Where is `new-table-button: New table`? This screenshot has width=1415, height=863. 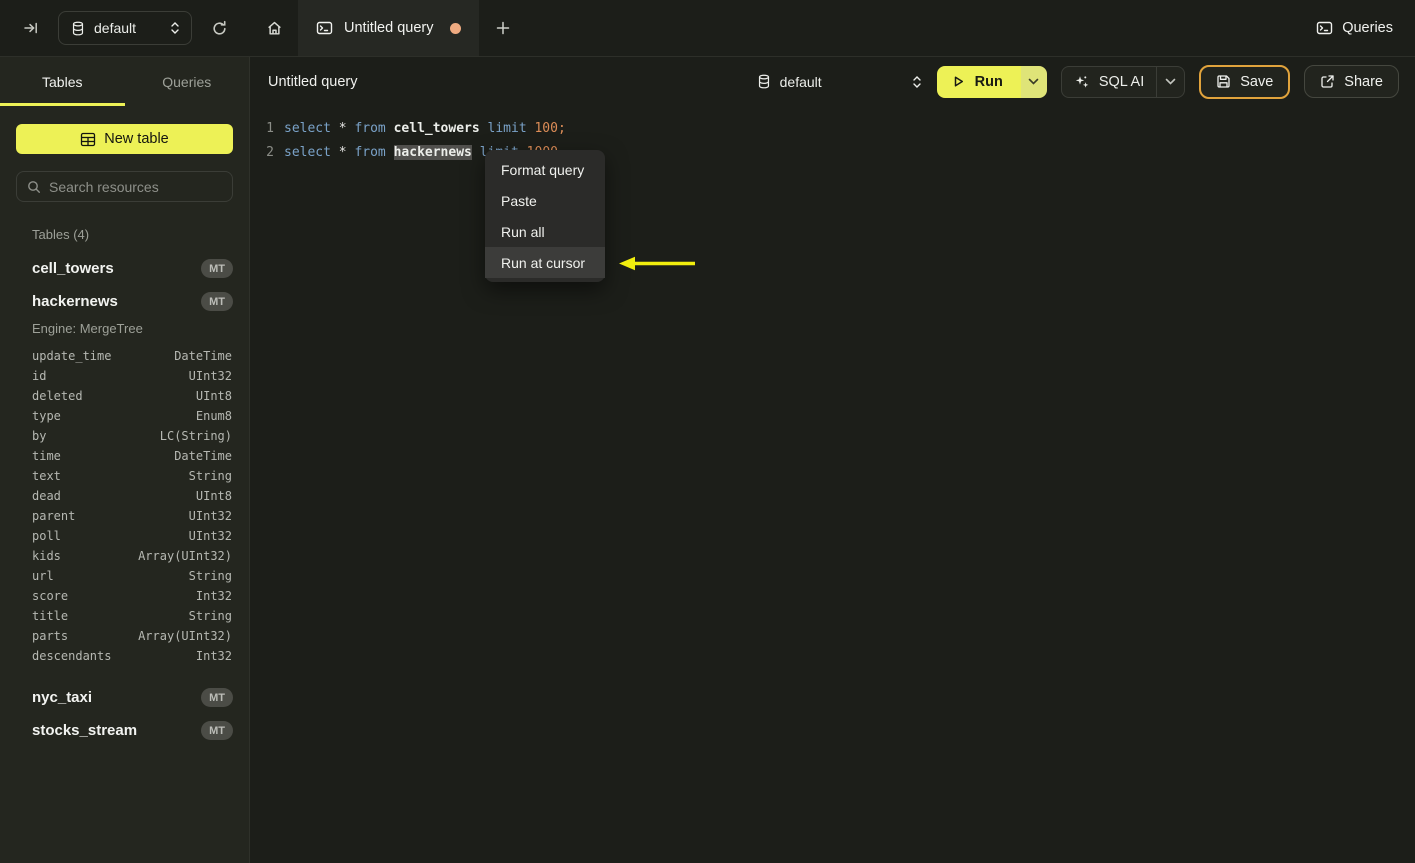 new-table-button: New table is located at coordinates (124, 139).